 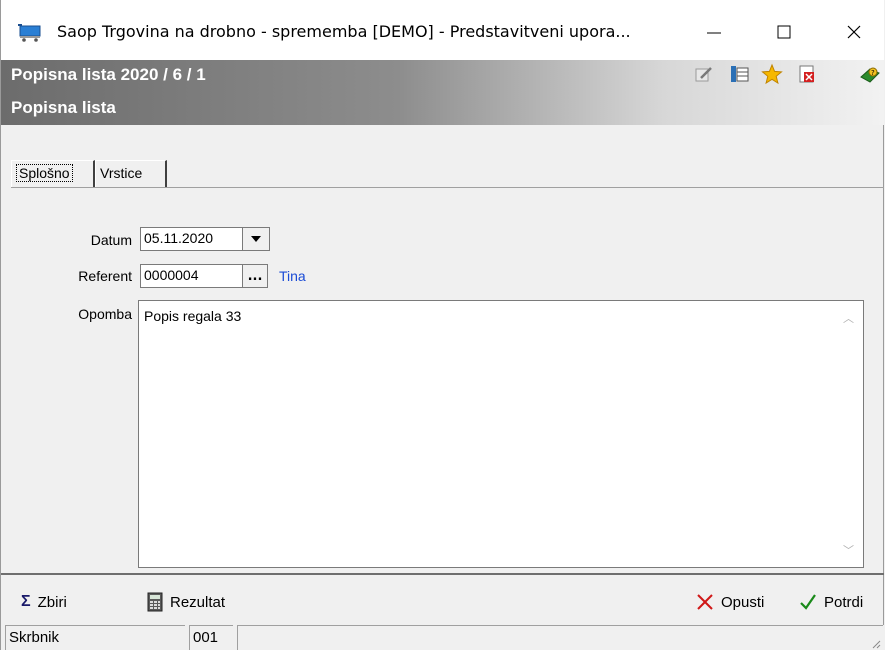 I want to click on checkmark-icon, so click(x=808, y=602).